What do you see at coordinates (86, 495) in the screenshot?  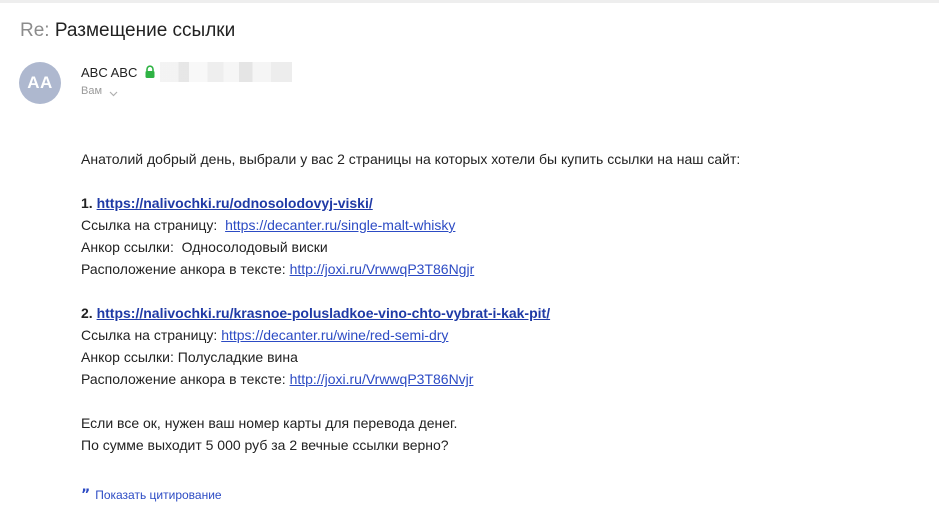 I see `quote-icon: ”` at bounding box center [86, 495].